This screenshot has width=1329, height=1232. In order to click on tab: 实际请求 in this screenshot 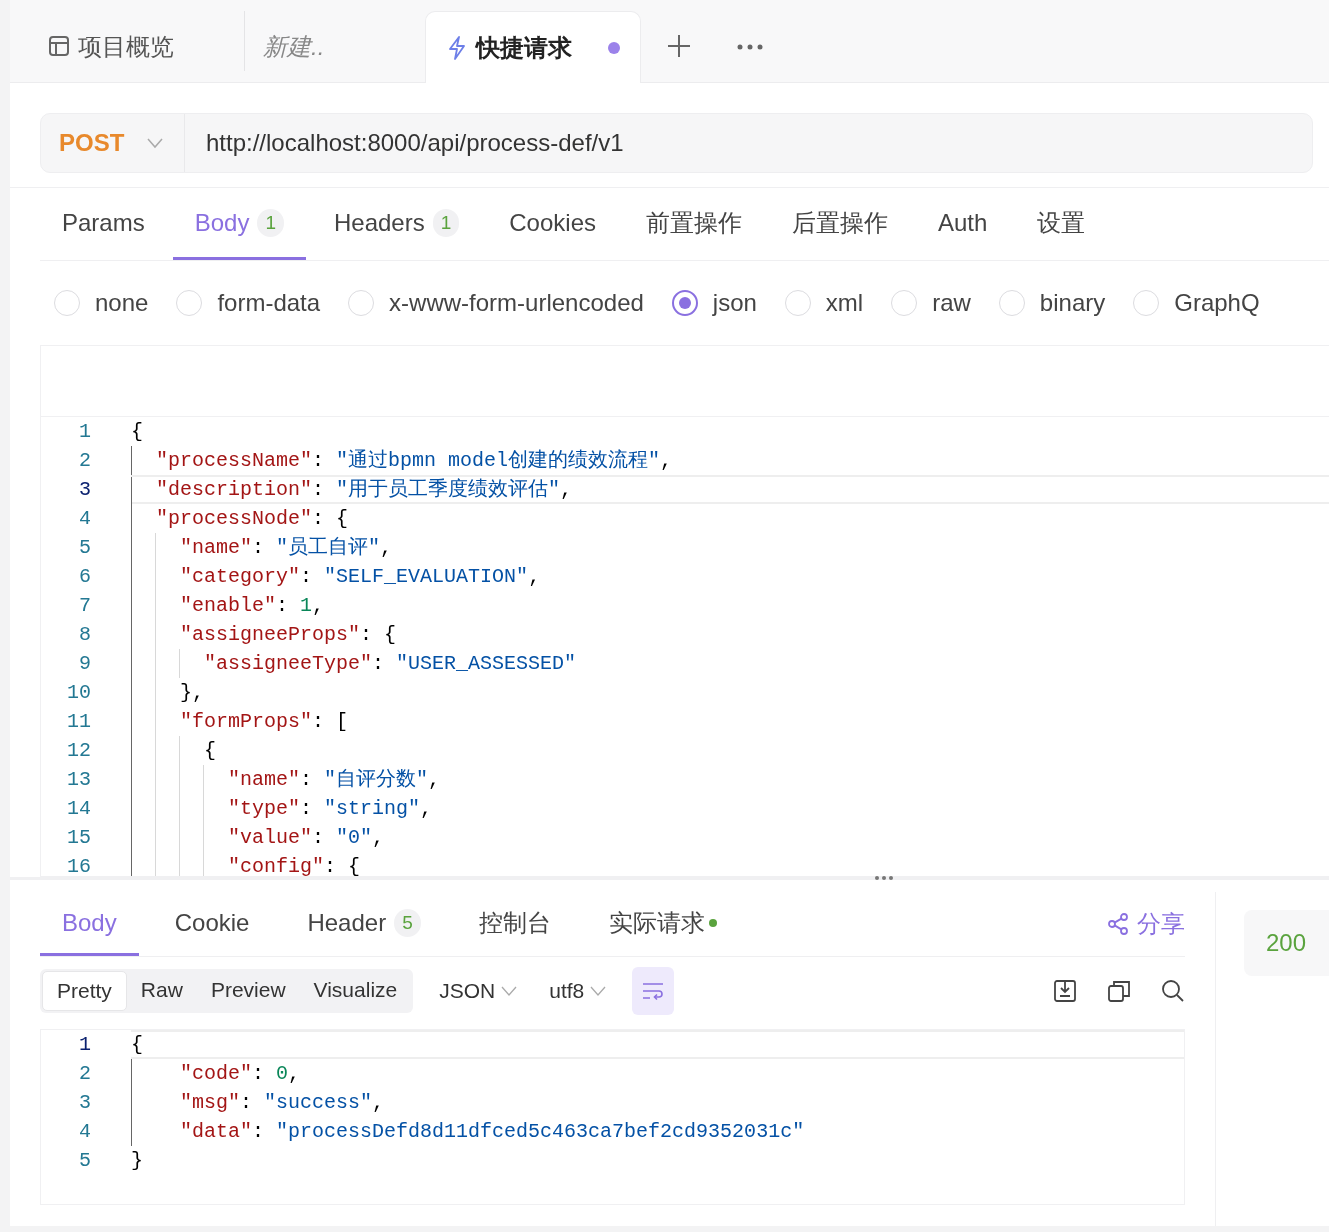, I will do `click(656, 922)`.